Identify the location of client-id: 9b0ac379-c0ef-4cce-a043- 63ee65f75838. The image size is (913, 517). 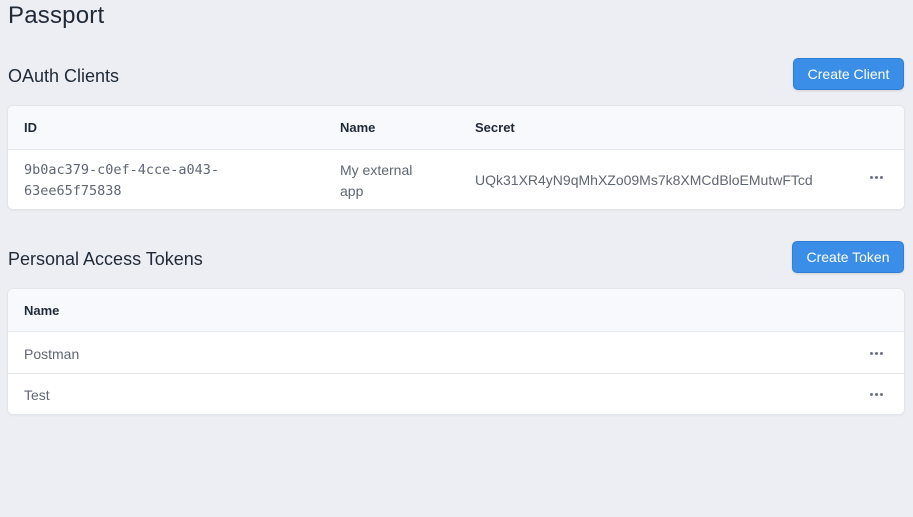
(121, 181).